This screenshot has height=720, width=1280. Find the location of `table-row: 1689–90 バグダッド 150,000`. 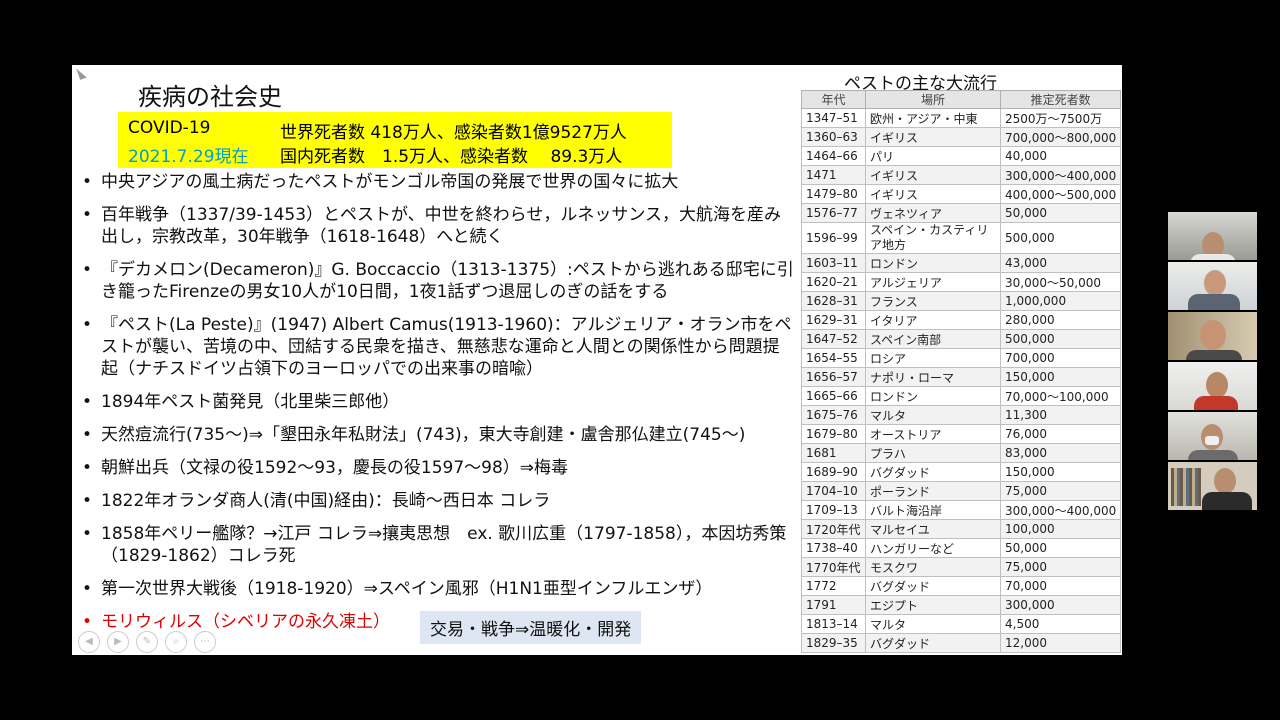

table-row: 1689–90 バグダッド 150,000 is located at coordinates (961, 472).